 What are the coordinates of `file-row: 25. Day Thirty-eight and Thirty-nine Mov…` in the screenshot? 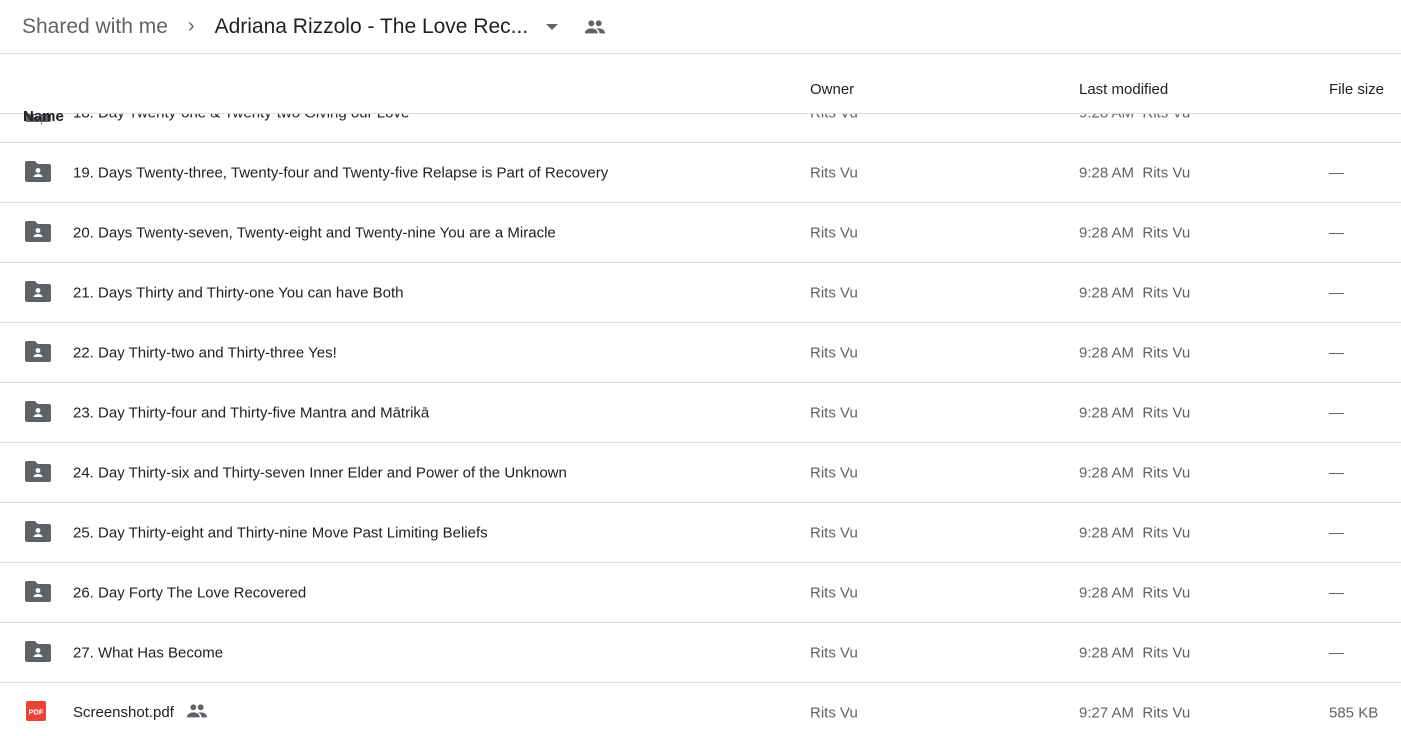 It's located at (700, 533).